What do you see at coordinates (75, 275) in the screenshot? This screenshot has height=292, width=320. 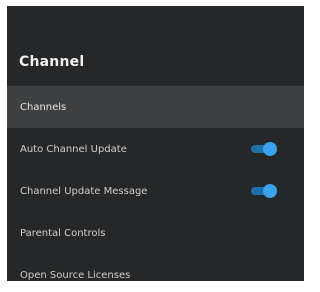 I see `menu-item-label: Open Source Licenses` at bounding box center [75, 275].